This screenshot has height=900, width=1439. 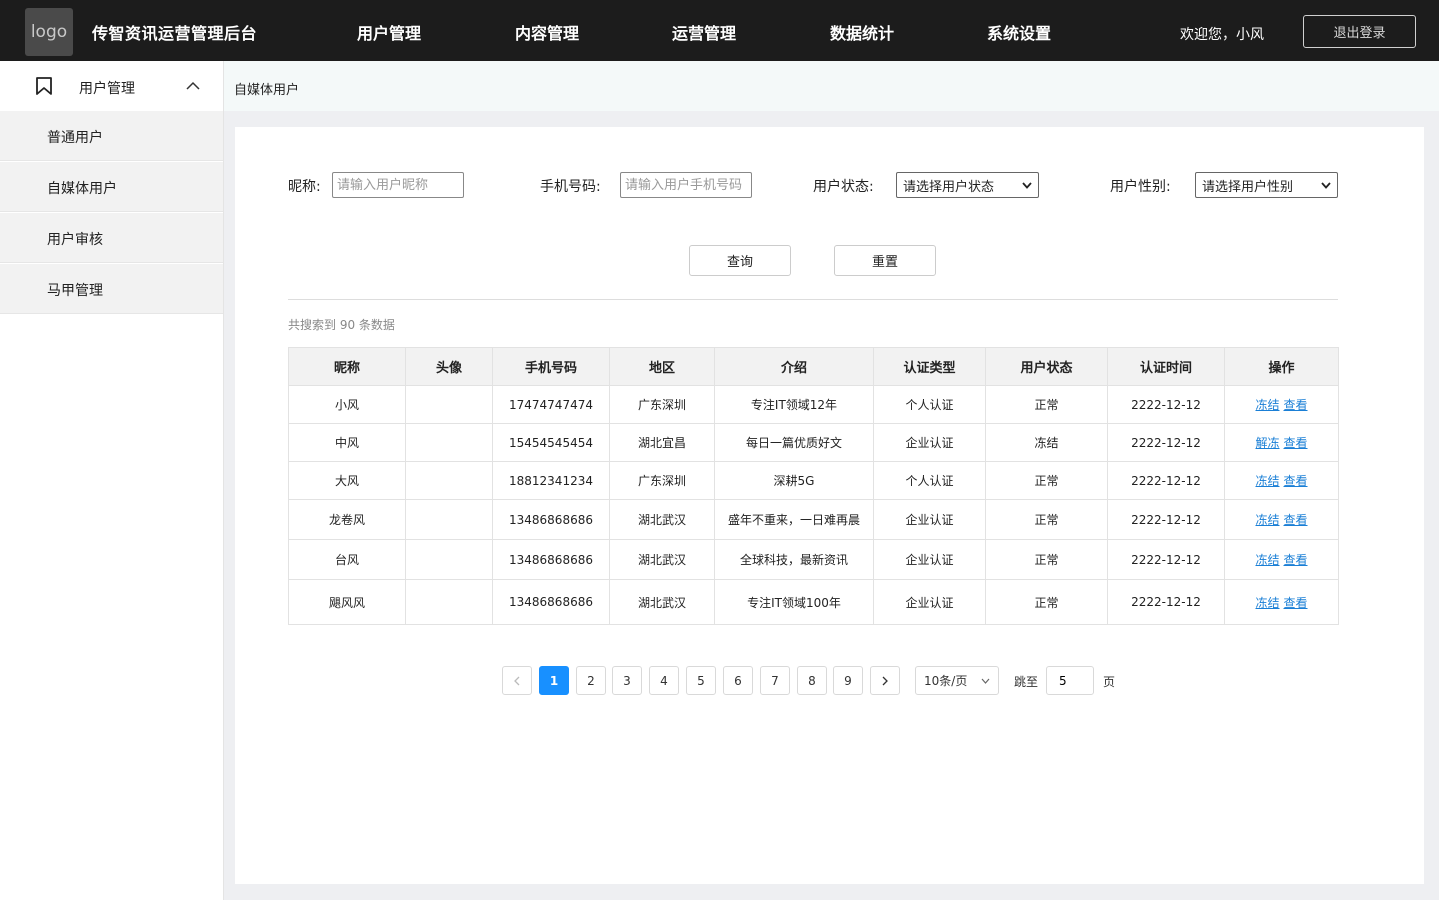 I want to click on page-button-5: 5, so click(x=701, y=680).